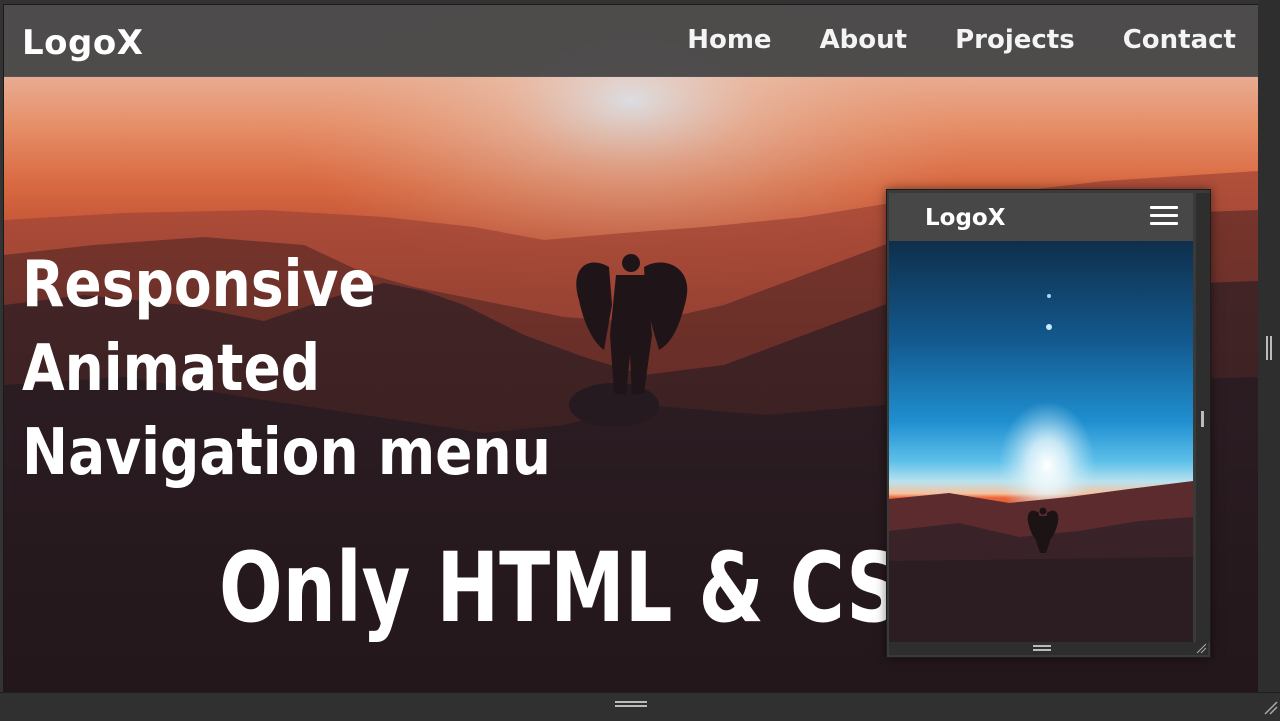 This screenshot has width=1280, height=721. I want to click on mobile-vertical-scrollbar, so click(1203, 417).